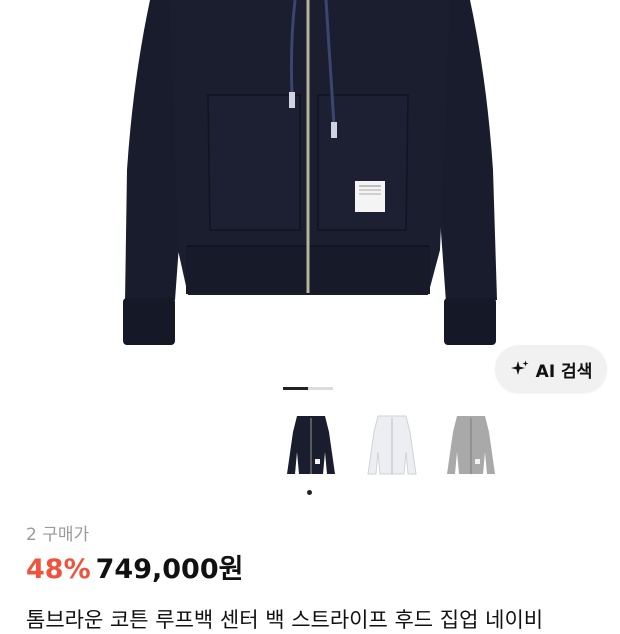 The height and width of the screenshot is (634, 620). What do you see at coordinates (58, 569) in the screenshot?
I see `discount-rate: 48%` at bounding box center [58, 569].